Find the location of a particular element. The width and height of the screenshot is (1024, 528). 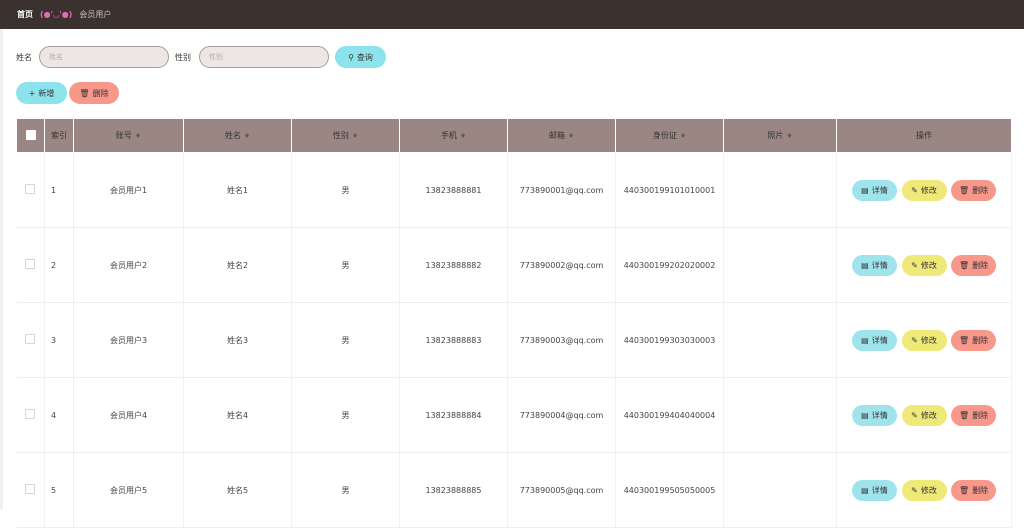

header-name: 姓名 ♦ is located at coordinates (237, 135).